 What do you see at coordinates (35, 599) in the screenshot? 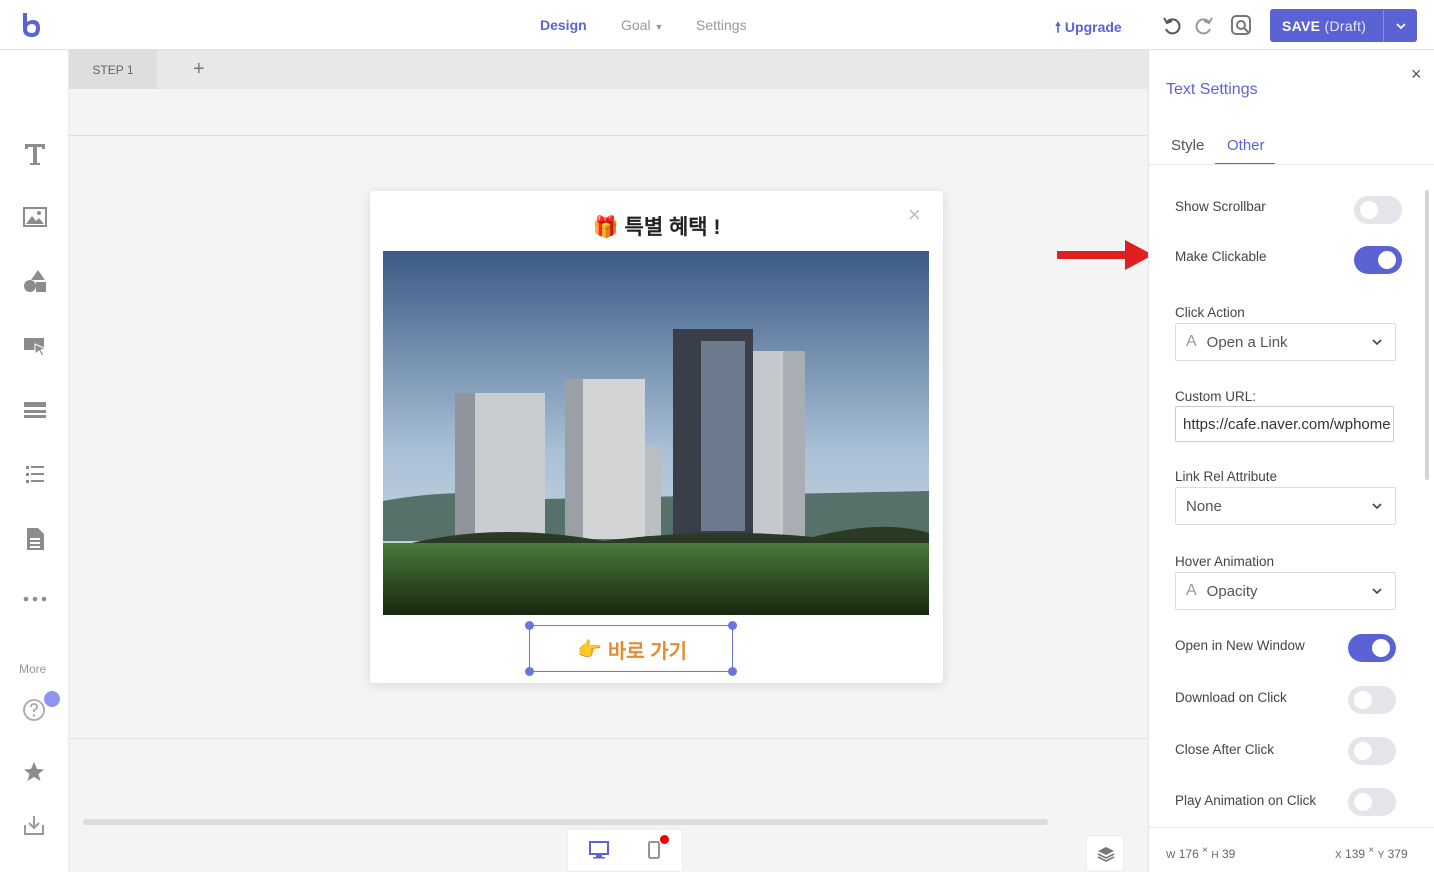
I see `more-dots-icon` at bounding box center [35, 599].